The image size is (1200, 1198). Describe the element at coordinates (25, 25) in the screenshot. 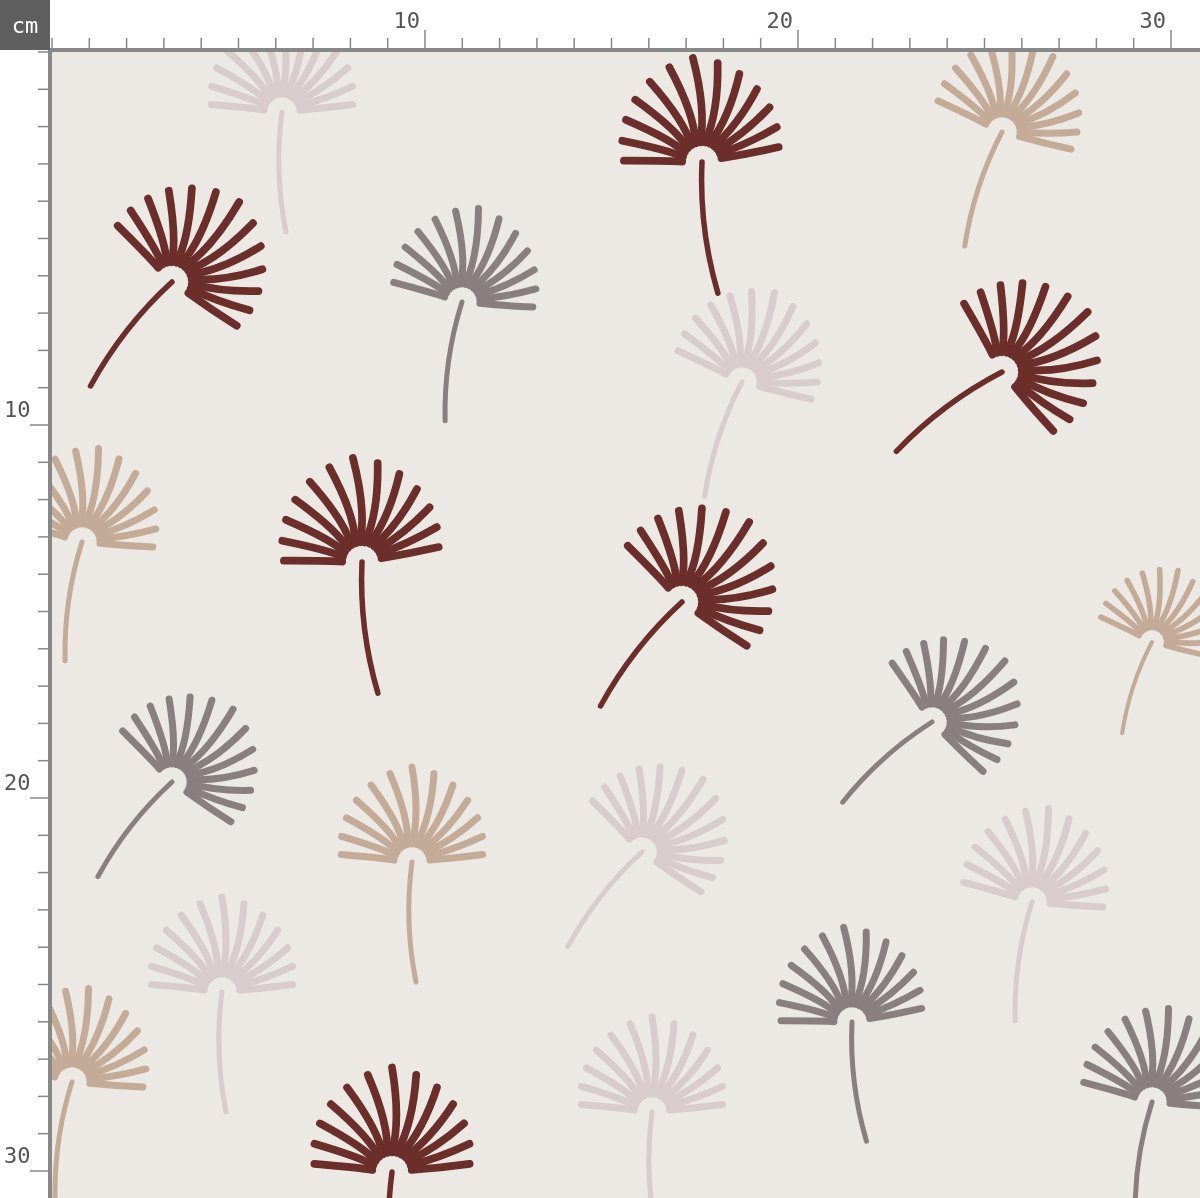

I see `unit-label: cm` at that location.